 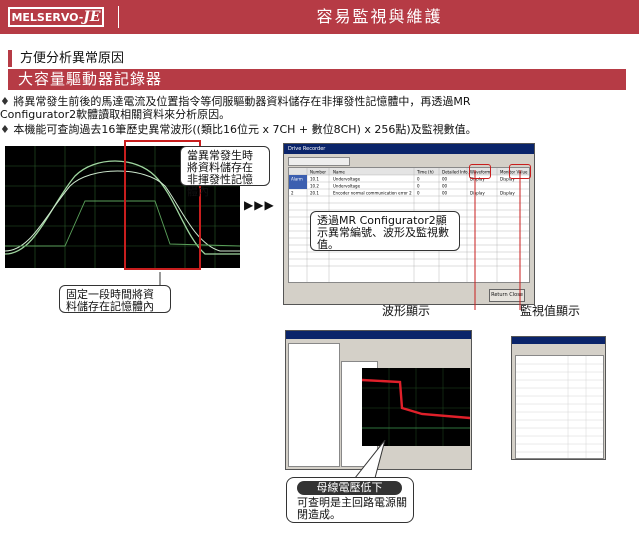 What do you see at coordinates (406, 311) in the screenshot?
I see `waveform-label: 波形顯示` at bounding box center [406, 311].